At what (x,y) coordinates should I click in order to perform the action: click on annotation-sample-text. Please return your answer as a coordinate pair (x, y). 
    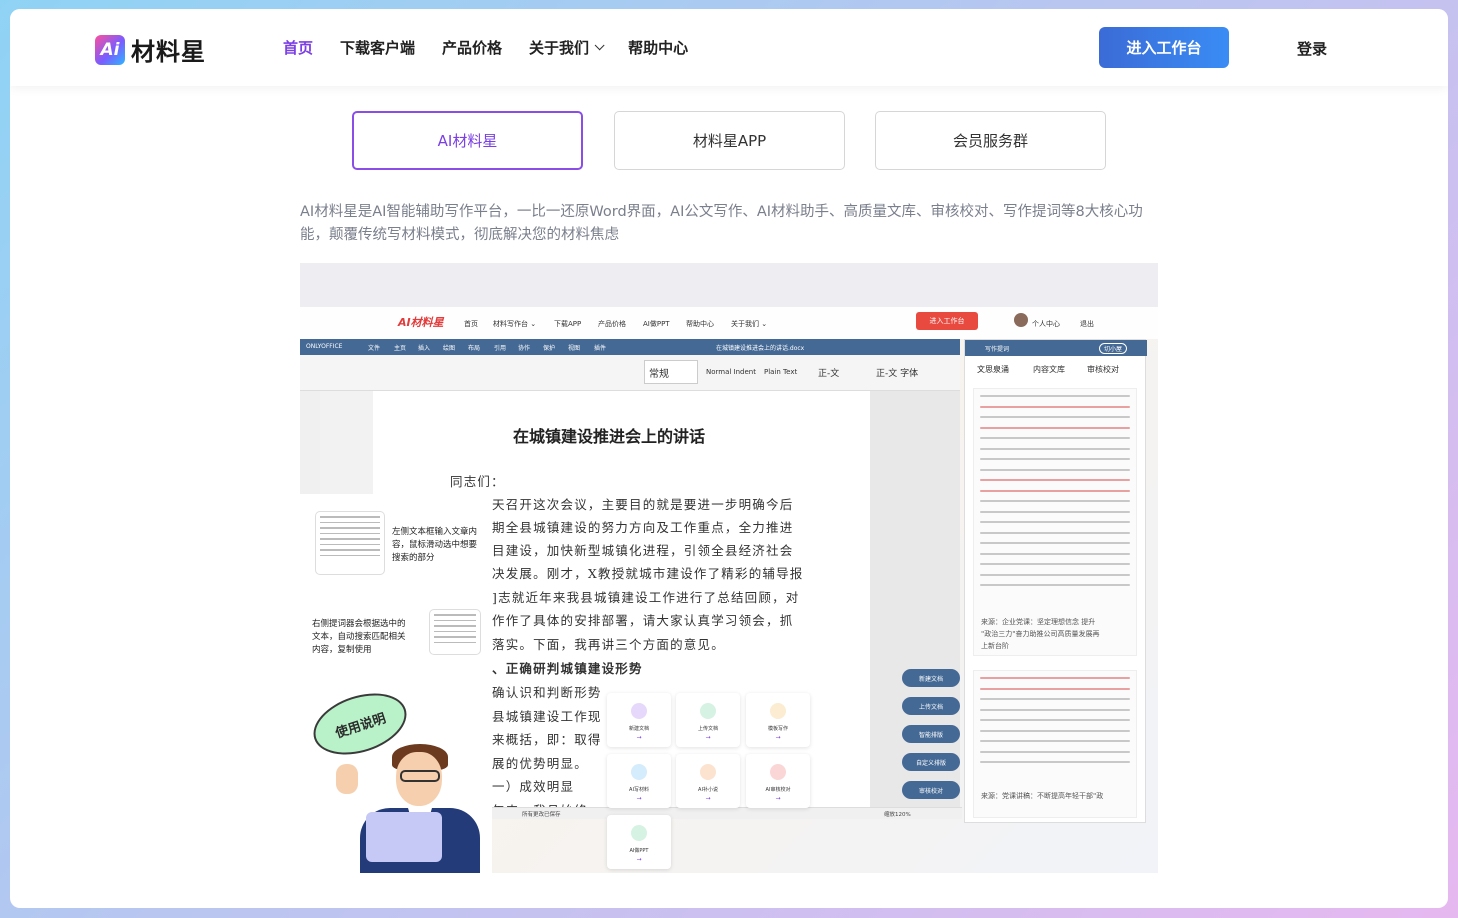
    Looking at the image, I should click on (350, 543).